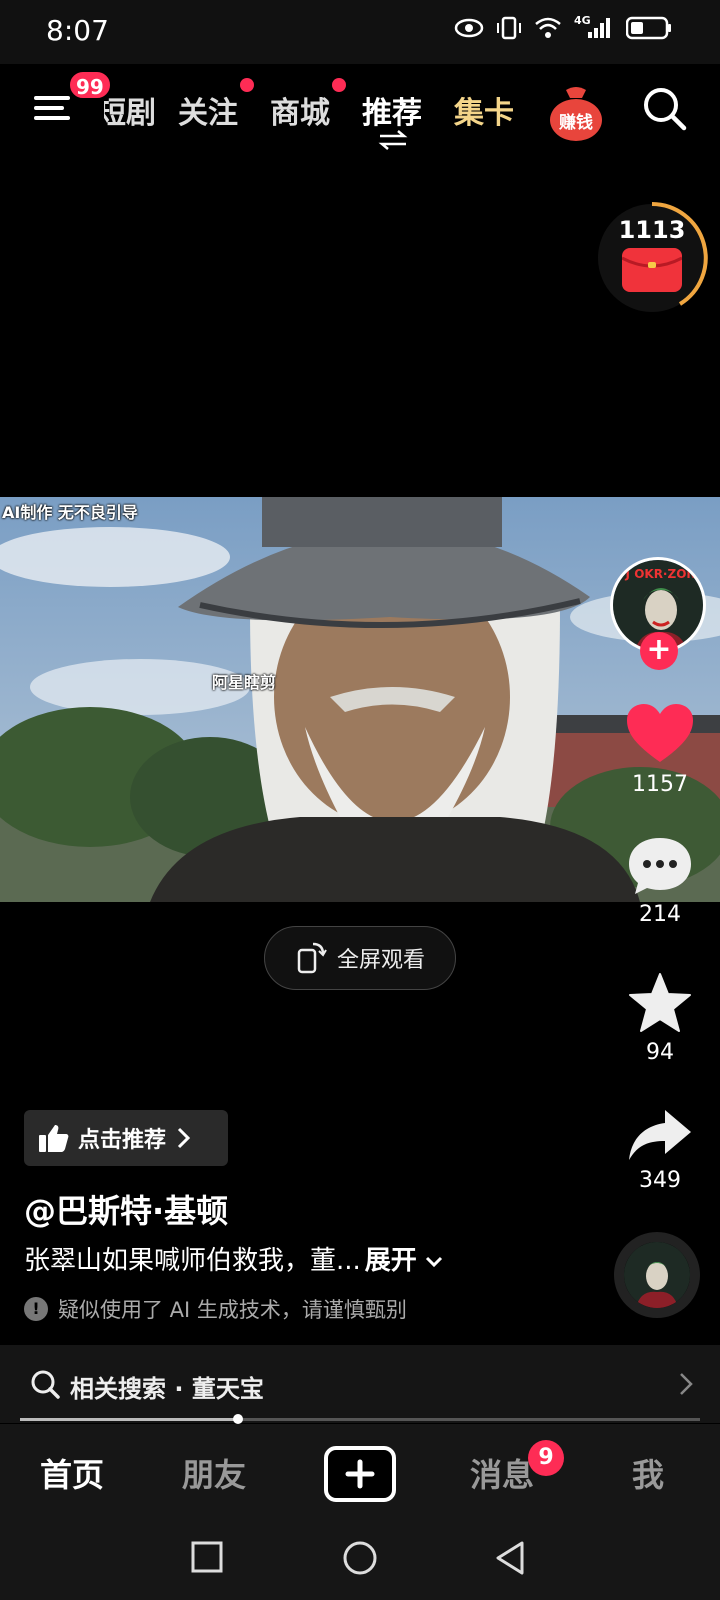  I want to click on video-caption: 张翠山如果喊师伯救我，董... 展开, so click(233, 1258).